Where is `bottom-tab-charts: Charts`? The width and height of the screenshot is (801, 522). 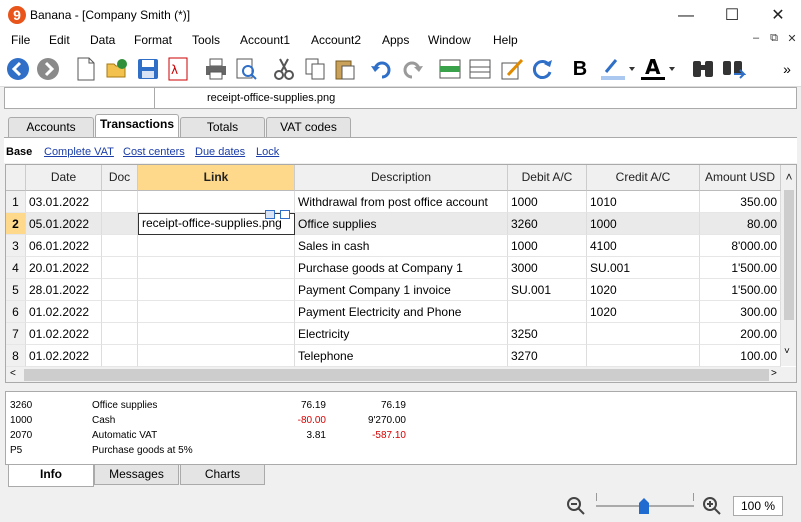
bottom-tab-charts: Charts is located at coordinates (222, 475).